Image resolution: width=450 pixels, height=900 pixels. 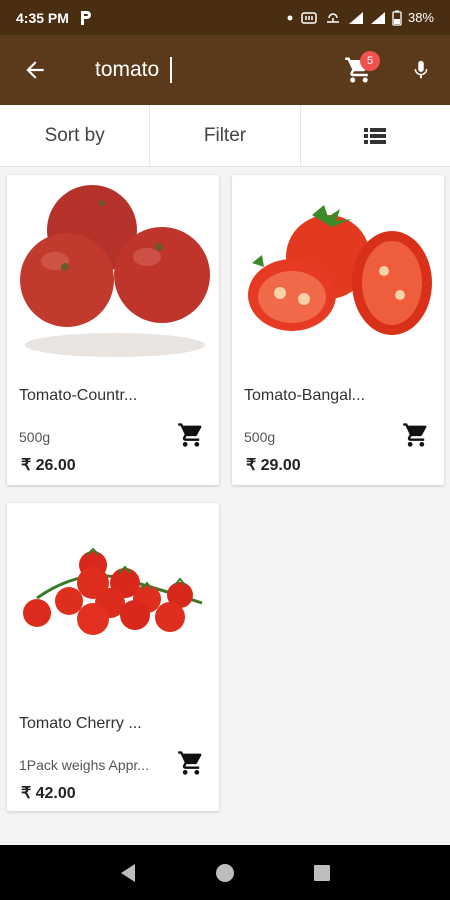 What do you see at coordinates (115, 271) in the screenshot?
I see `tomato-country-image` at bounding box center [115, 271].